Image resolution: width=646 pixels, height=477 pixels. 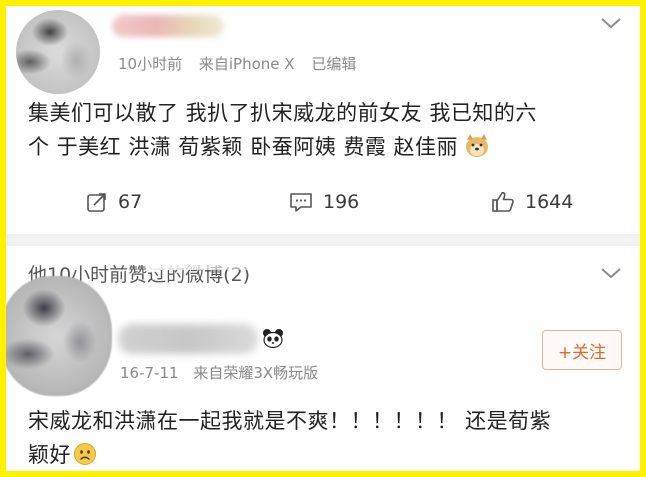 I want to click on like-count: 1644, so click(x=549, y=202).